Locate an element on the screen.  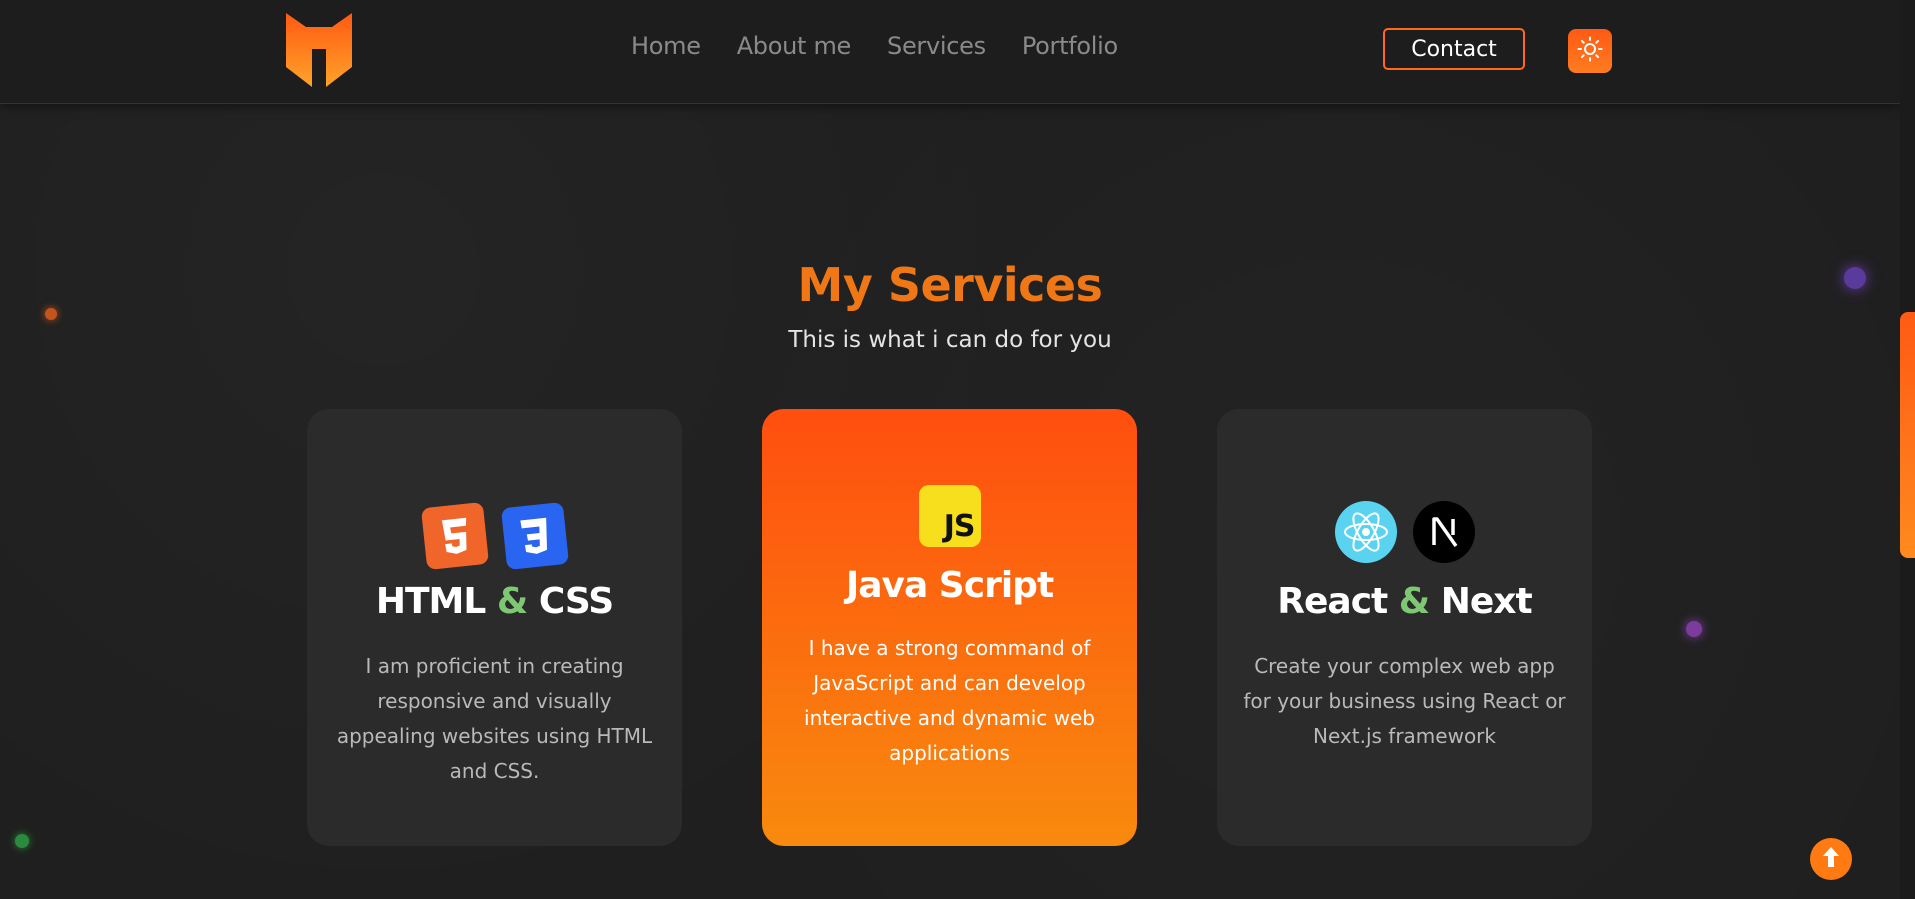
react-icon is located at coordinates (1365, 534).